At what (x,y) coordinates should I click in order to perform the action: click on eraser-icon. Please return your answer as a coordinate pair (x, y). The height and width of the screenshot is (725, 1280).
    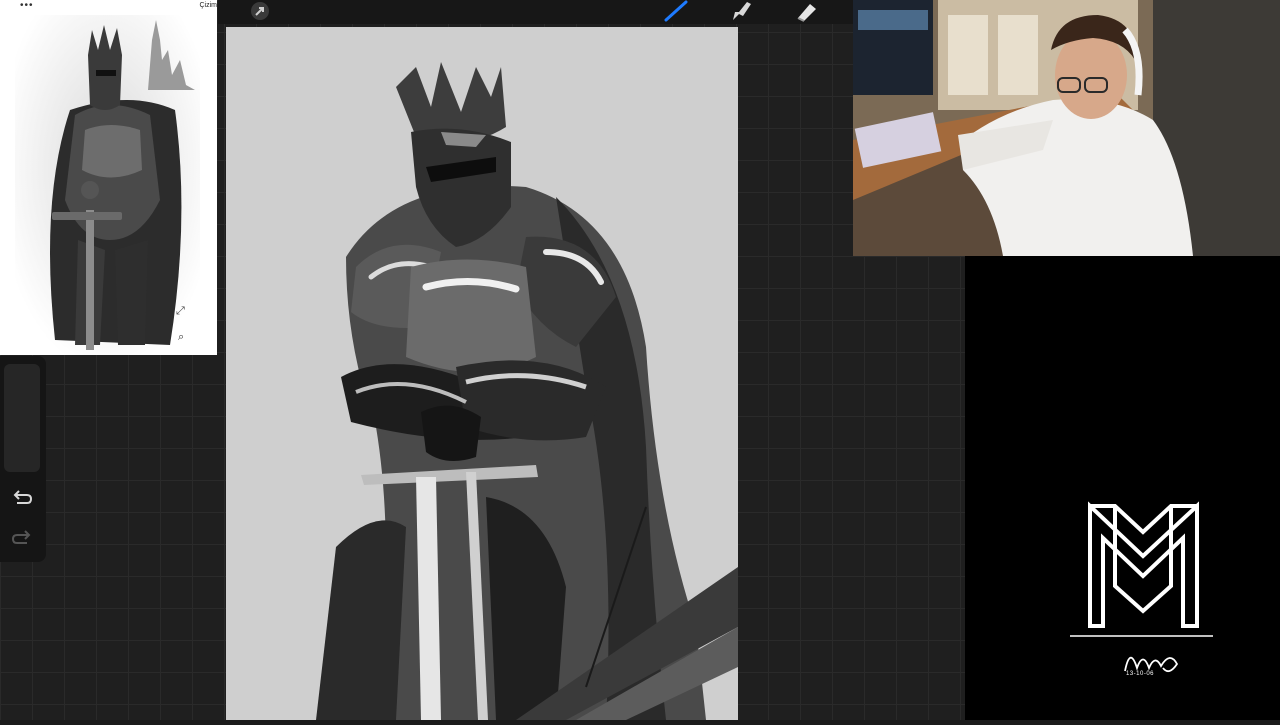
    Looking at the image, I should click on (807, 11).